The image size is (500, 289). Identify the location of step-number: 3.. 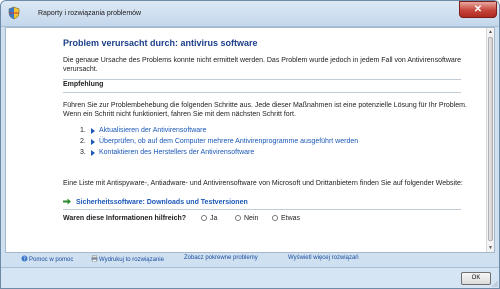
(83, 152).